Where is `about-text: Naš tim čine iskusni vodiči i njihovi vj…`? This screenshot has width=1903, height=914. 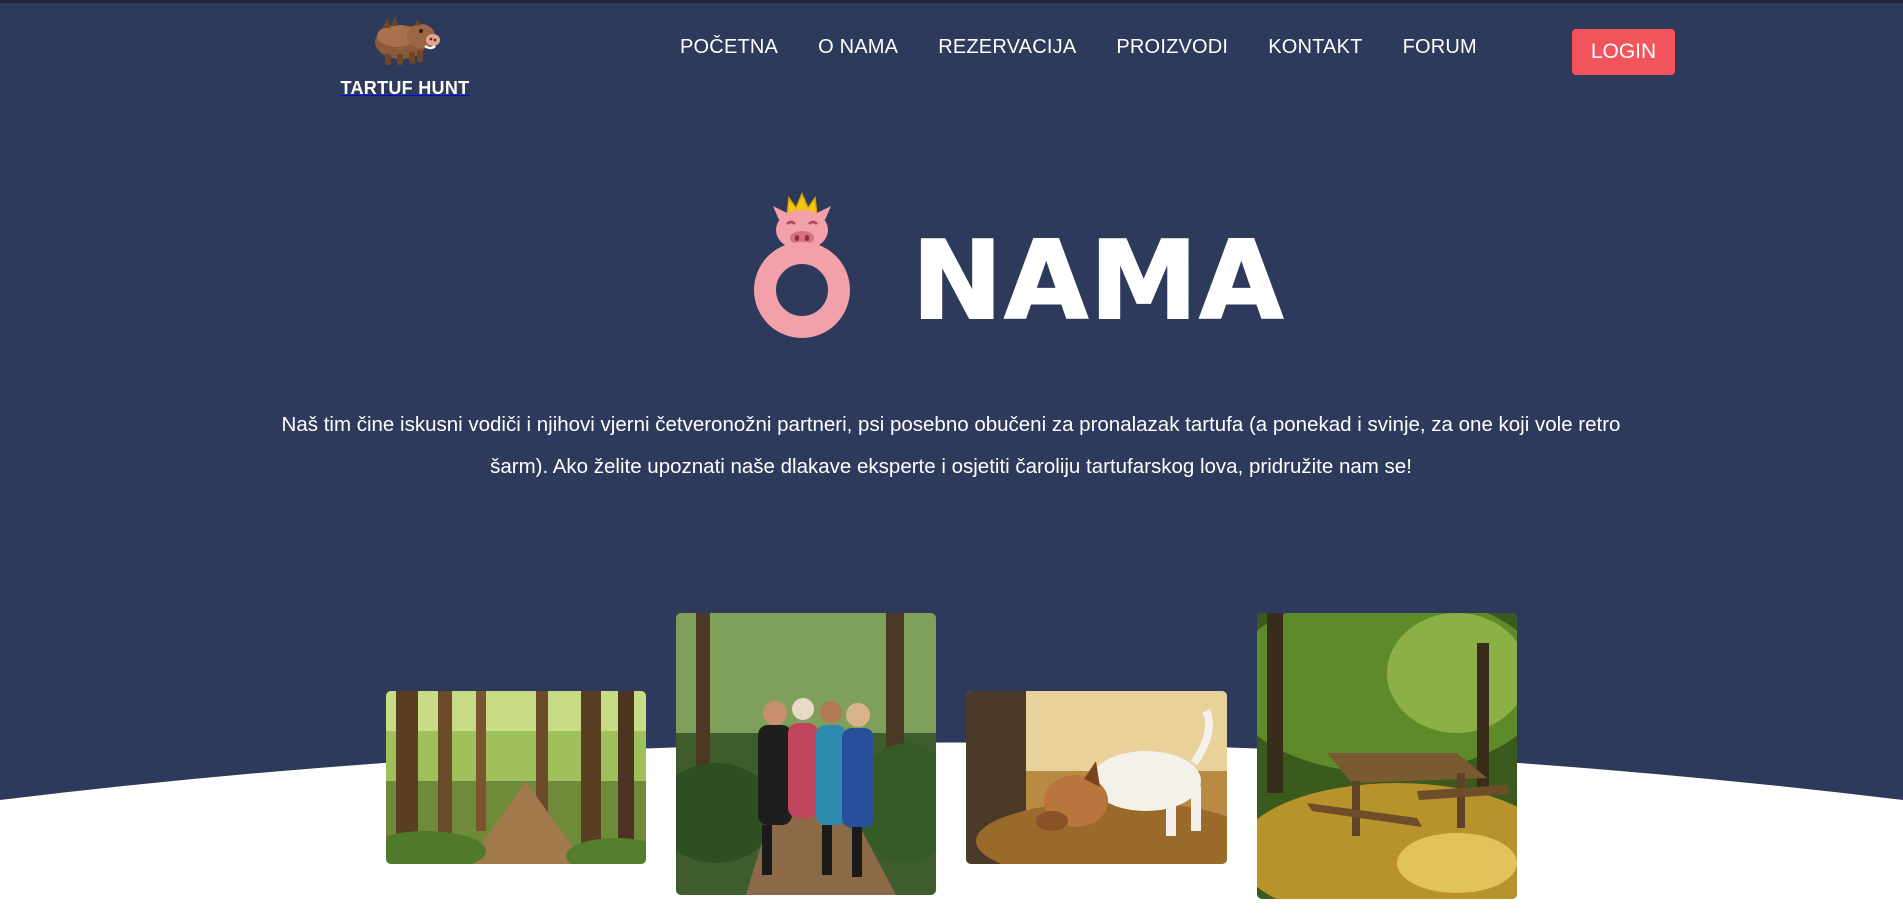
about-text: Naš tim čine iskusni vodiči i njihovi vj… is located at coordinates (951, 445).